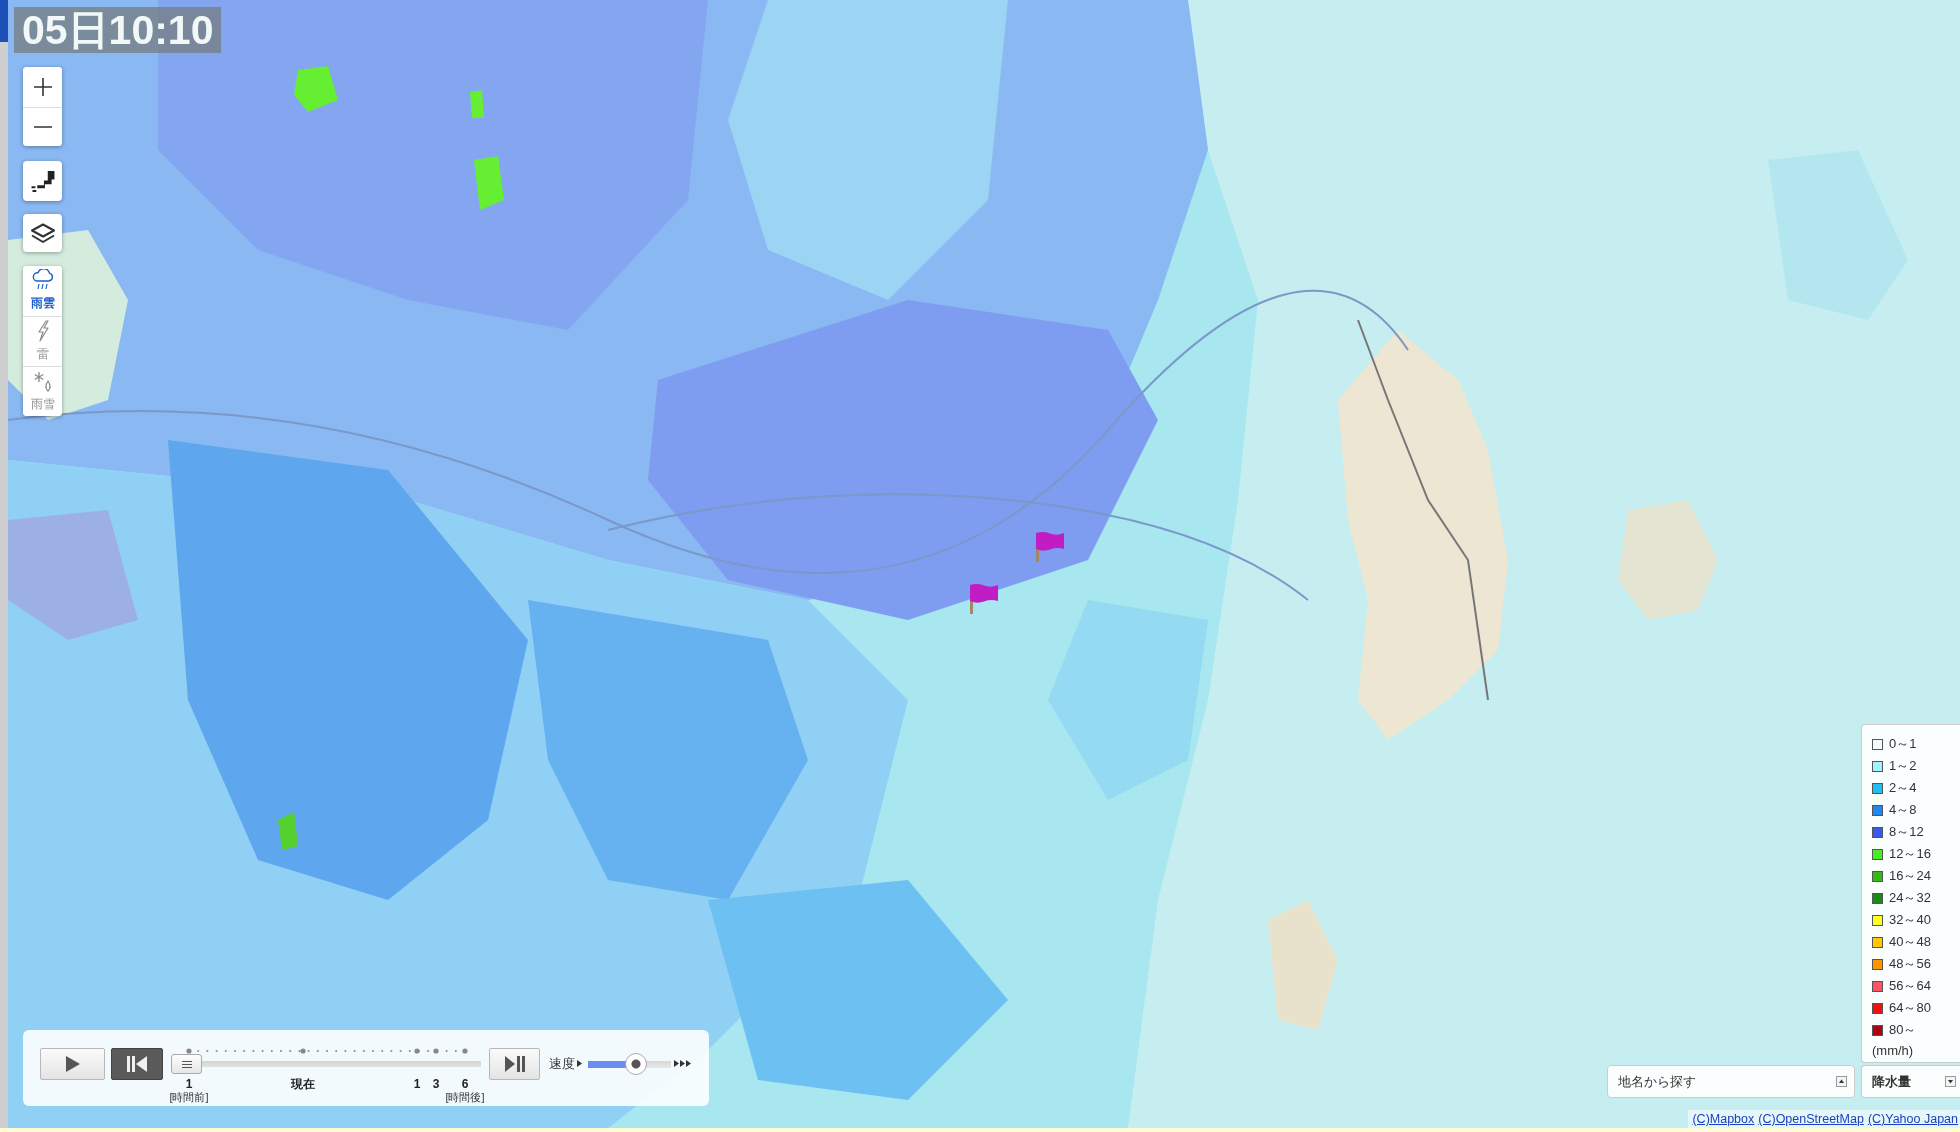 The image size is (1960, 1132). I want to click on zoom-in-button, so click(42, 87).